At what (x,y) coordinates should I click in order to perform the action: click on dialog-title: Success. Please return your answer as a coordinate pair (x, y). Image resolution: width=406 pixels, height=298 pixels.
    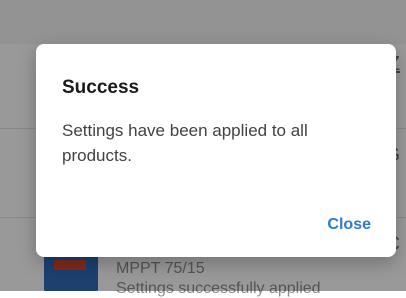
    Looking at the image, I should click on (101, 87).